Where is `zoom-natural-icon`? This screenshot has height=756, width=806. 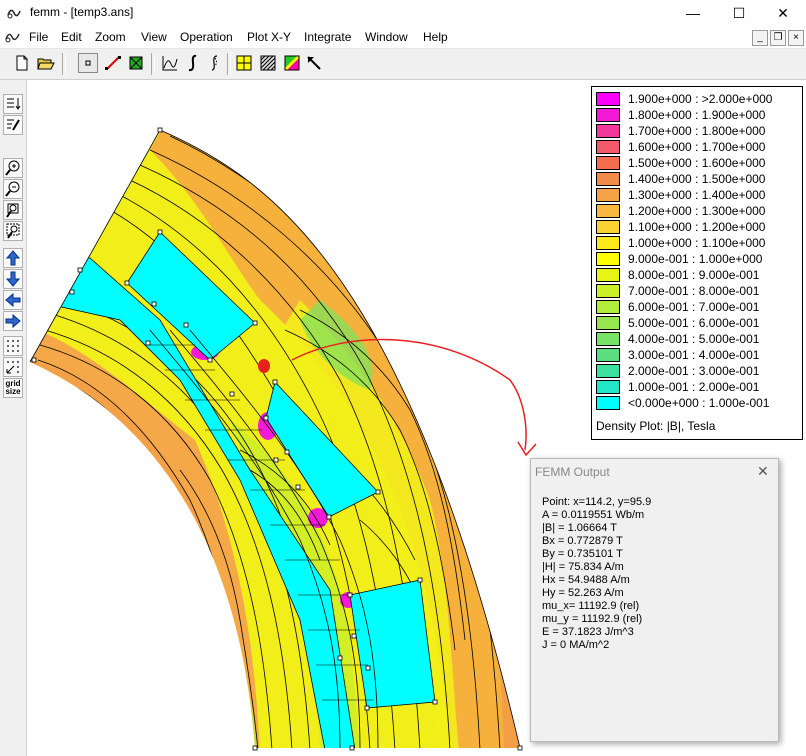
zoom-natural-icon is located at coordinates (13, 210).